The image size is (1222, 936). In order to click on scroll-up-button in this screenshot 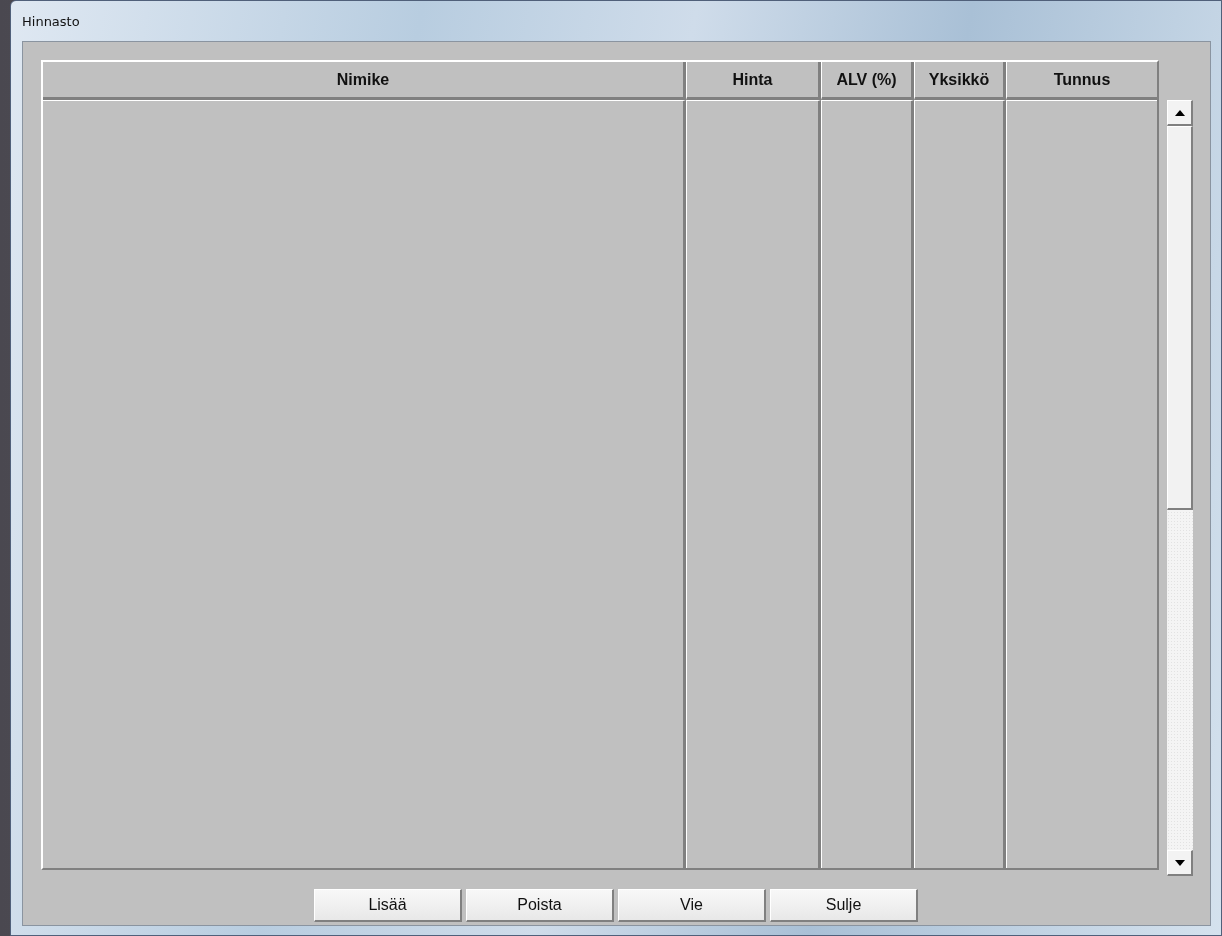, I will do `click(1180, 113)`.